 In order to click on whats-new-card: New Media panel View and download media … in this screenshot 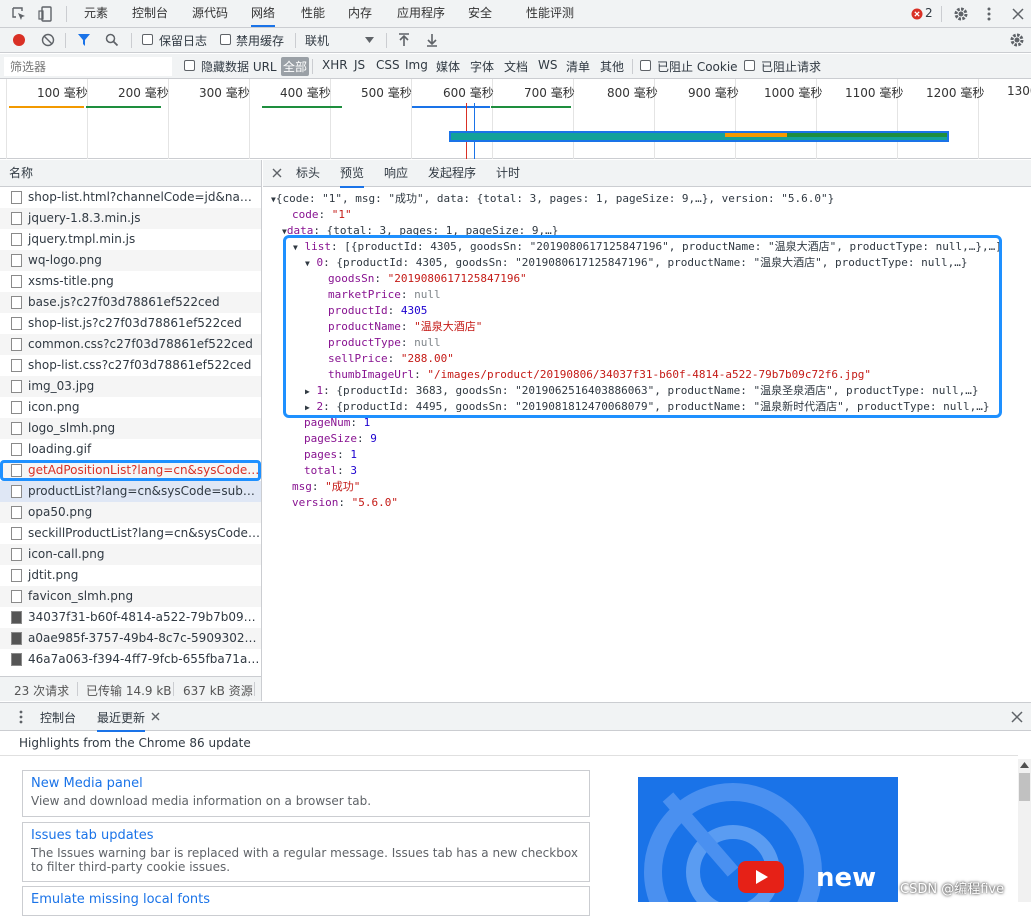, I will do `click(306, 793)`.